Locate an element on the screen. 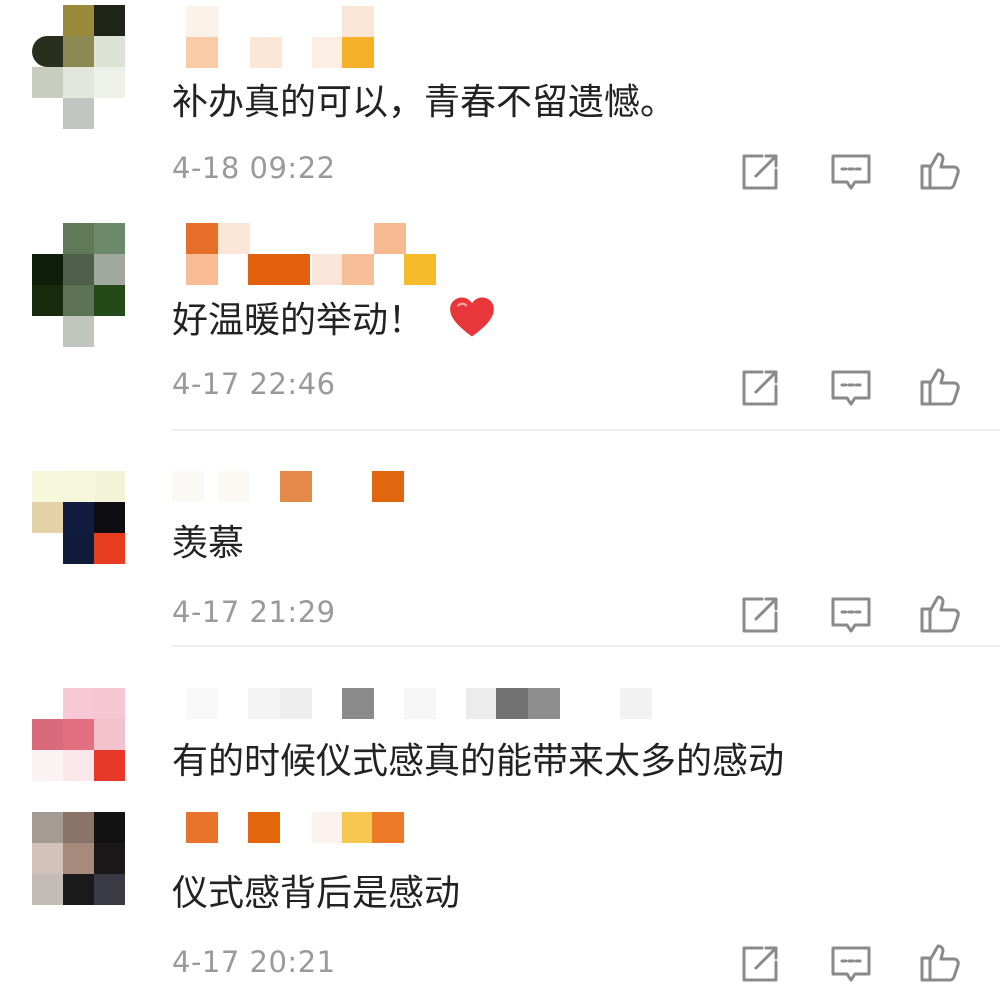 This screenshot has width=1000, height=998. comment-time: 4-18 09:22 is located at coordinates (254, 168).